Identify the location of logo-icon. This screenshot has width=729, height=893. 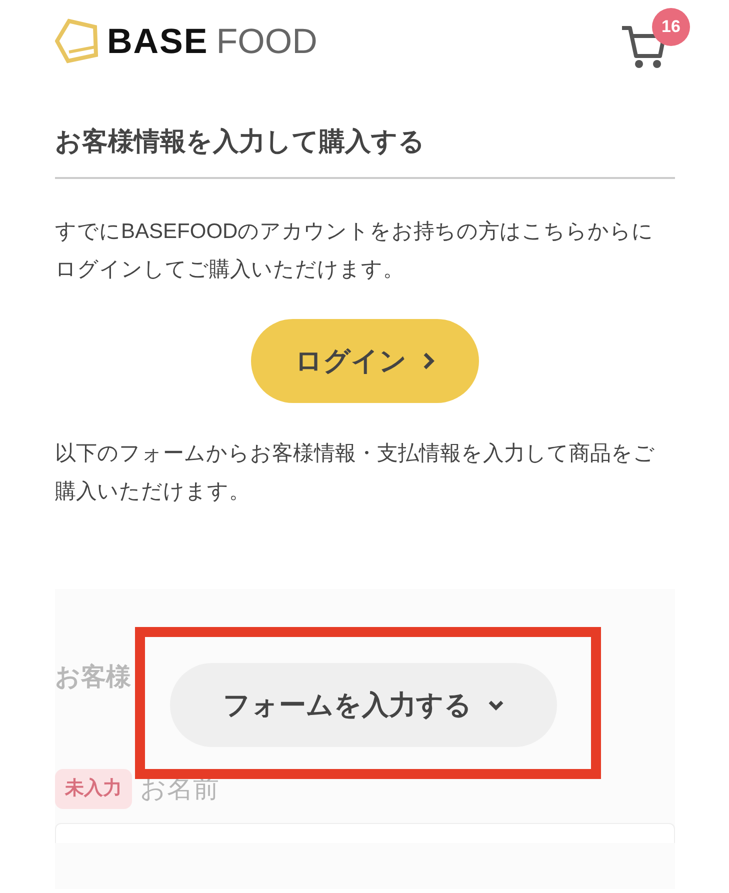
(77, 41).